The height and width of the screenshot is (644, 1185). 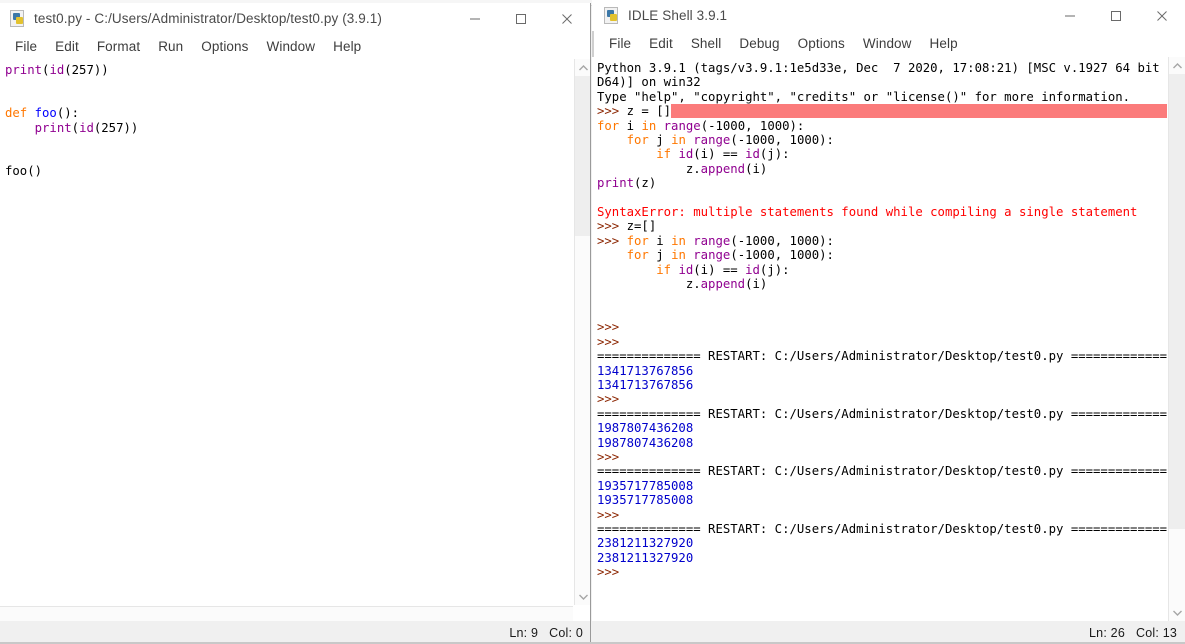 I want to click on editor-window-controls, so click(x=521, y=18).